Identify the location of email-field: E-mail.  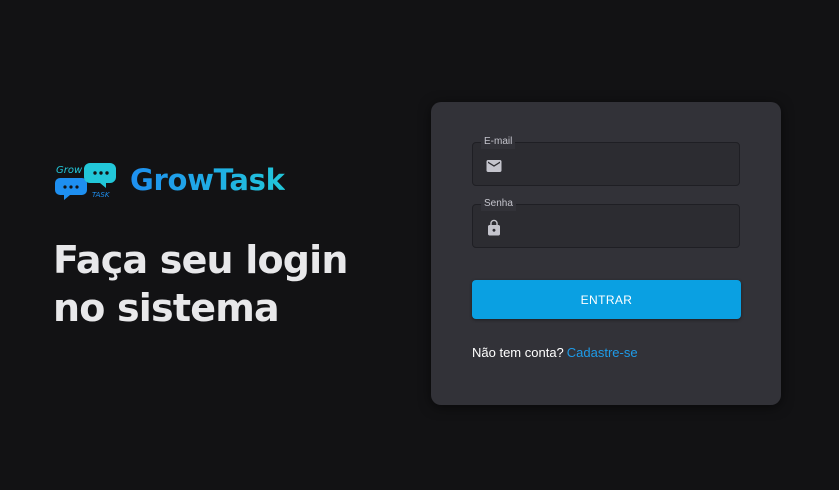
(606, 161).